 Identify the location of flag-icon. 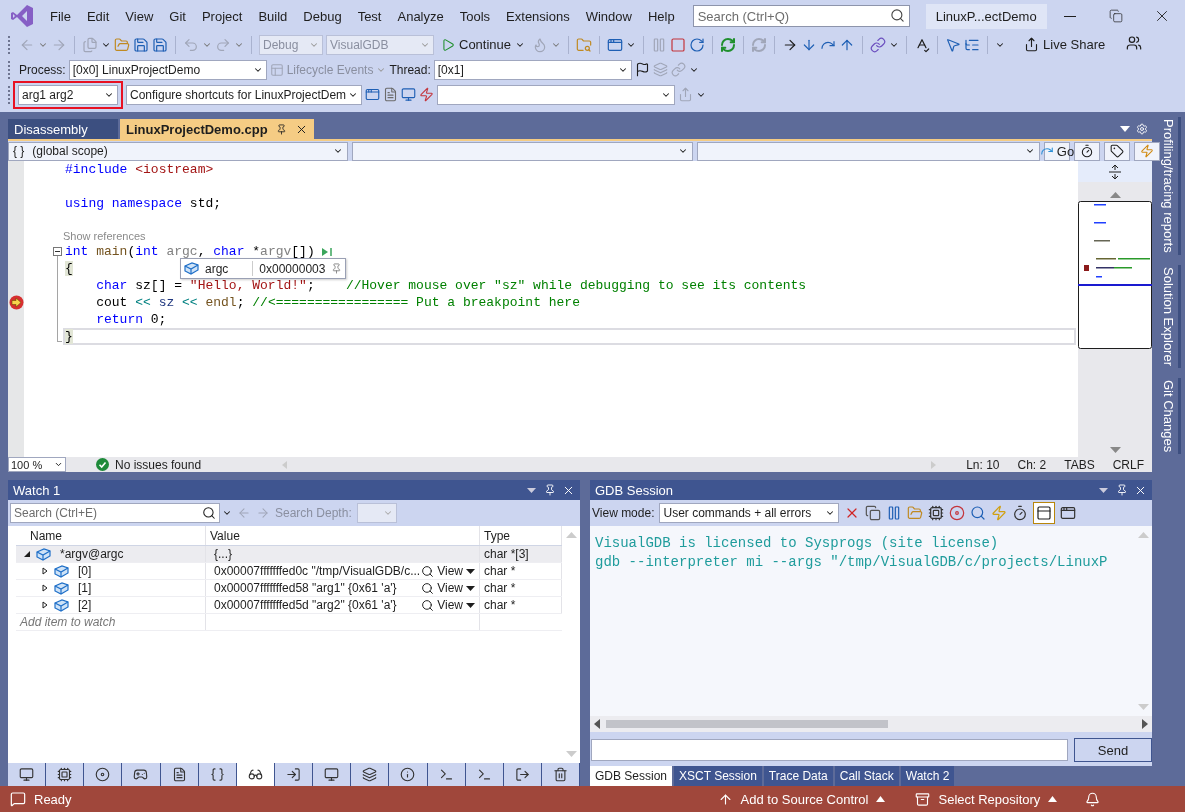
(642, 69).